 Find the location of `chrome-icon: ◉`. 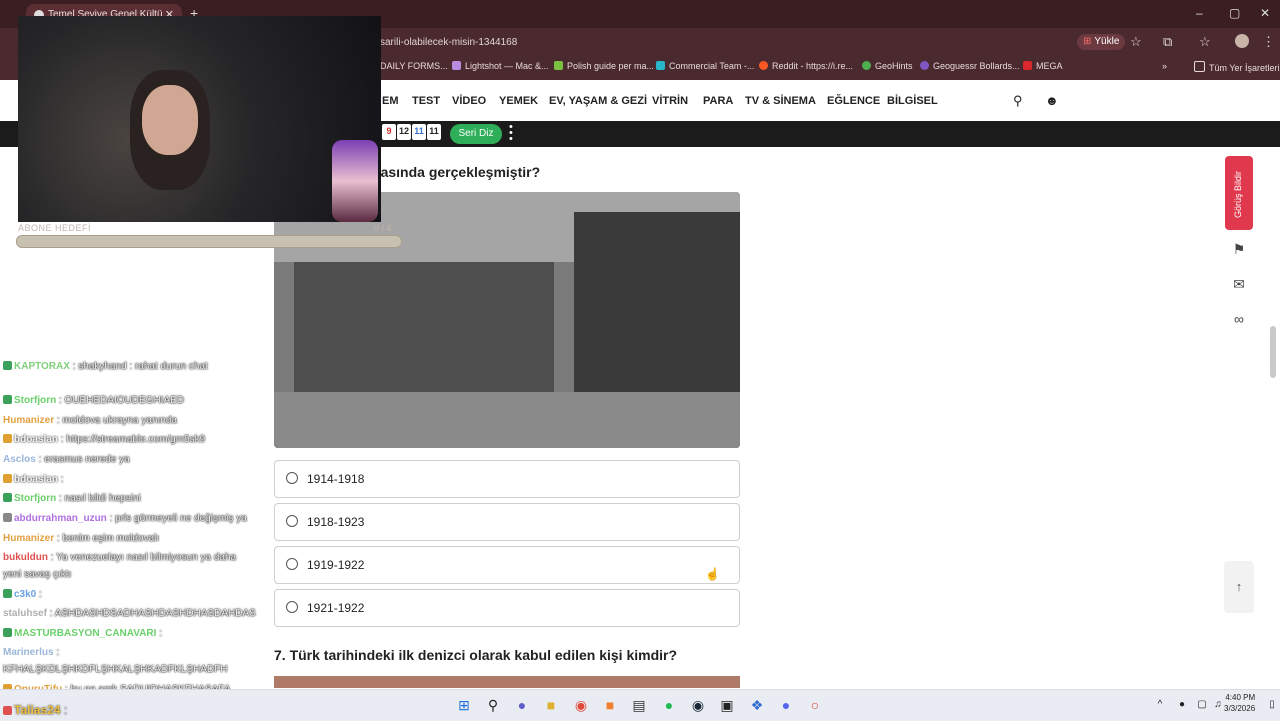

chrome-icon: ◉ is located at coordinates (581, 705).